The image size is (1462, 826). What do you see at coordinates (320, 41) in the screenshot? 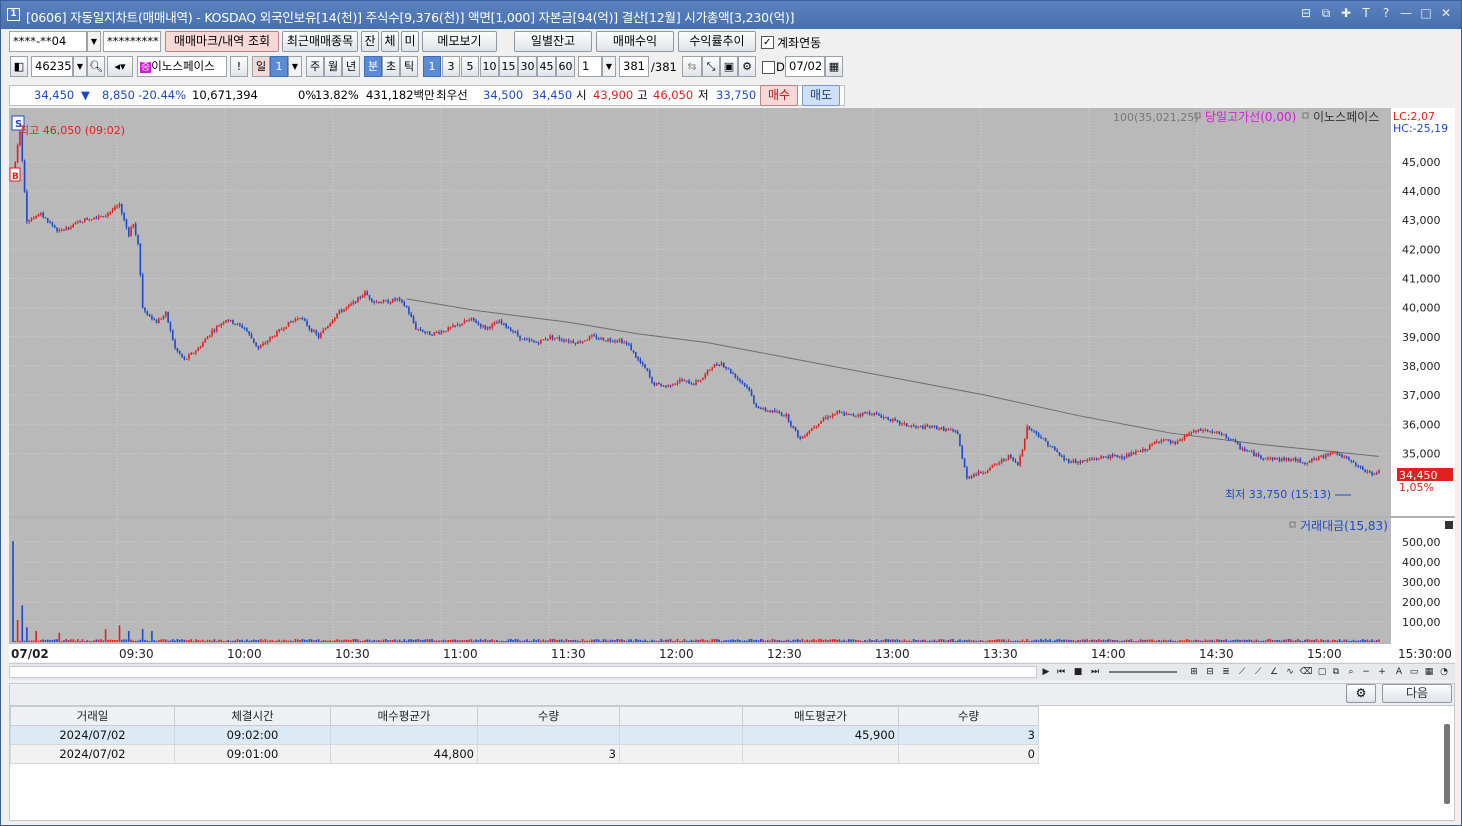
I see `recent-trades-button: 최근매매종목` at bounding box center [320, 41].